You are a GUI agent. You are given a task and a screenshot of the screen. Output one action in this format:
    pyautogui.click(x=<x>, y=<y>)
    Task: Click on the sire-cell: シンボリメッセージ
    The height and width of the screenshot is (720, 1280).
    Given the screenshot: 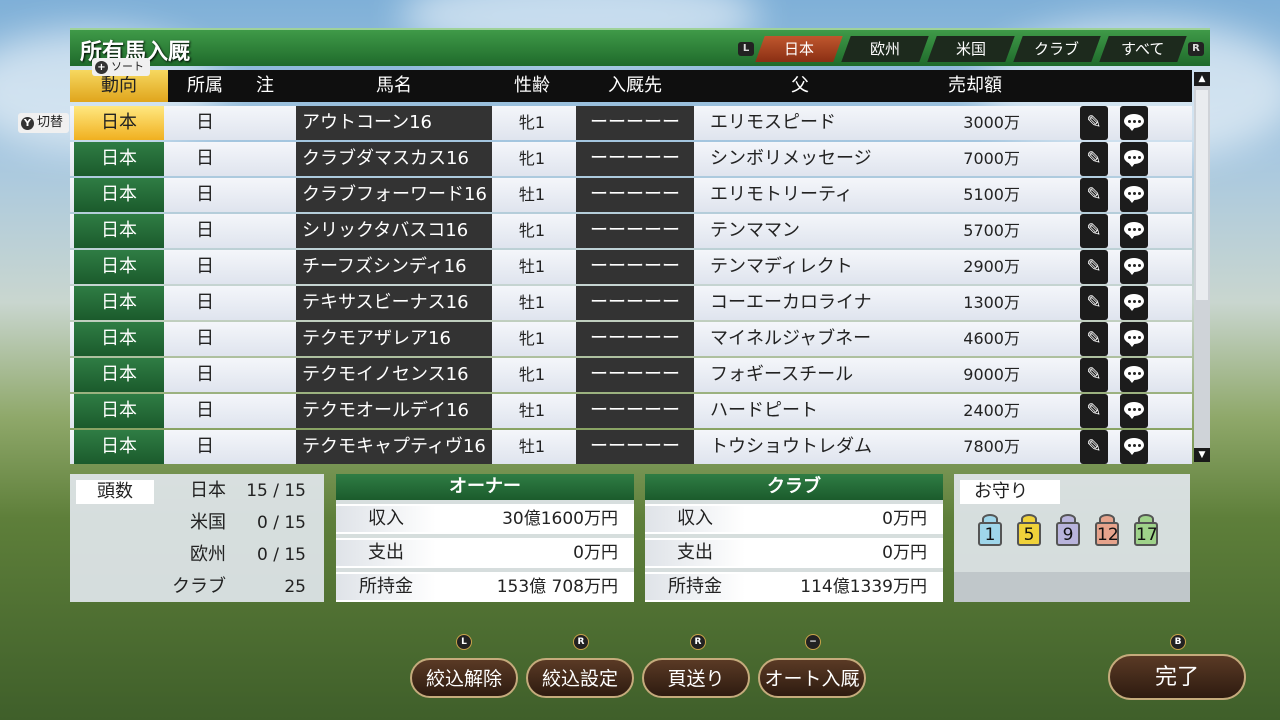 What is the action you would take?
    pyautogui.click(x=791, y=158)
    